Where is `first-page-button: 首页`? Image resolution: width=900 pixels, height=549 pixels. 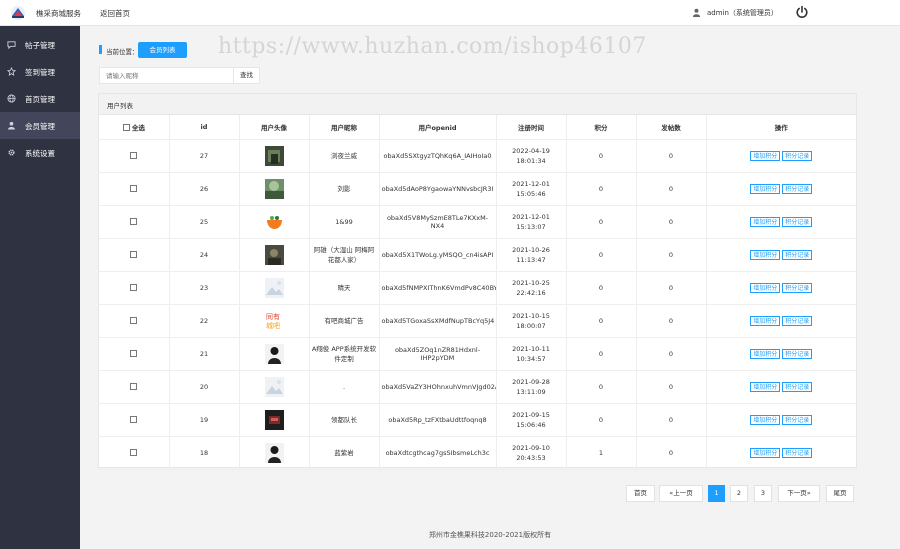
first-page-button: 首页 is located at coordinates (640, 493).